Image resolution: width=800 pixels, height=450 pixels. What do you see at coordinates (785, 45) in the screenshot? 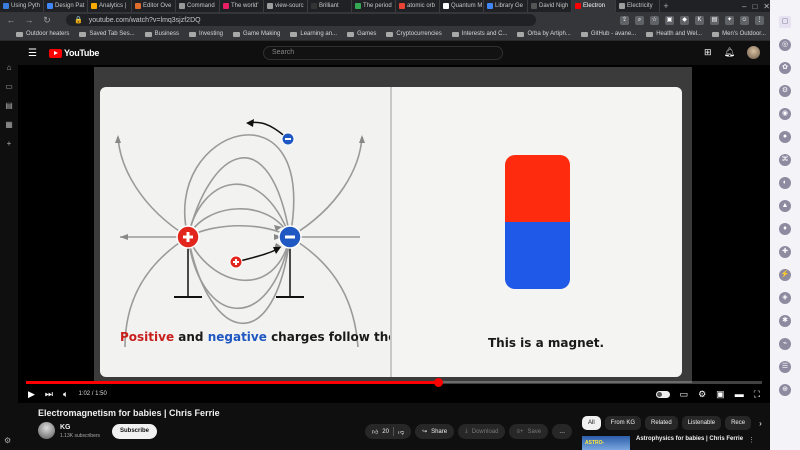
I see `side-panel-icon: ◎` at bounding box center [785, 45].